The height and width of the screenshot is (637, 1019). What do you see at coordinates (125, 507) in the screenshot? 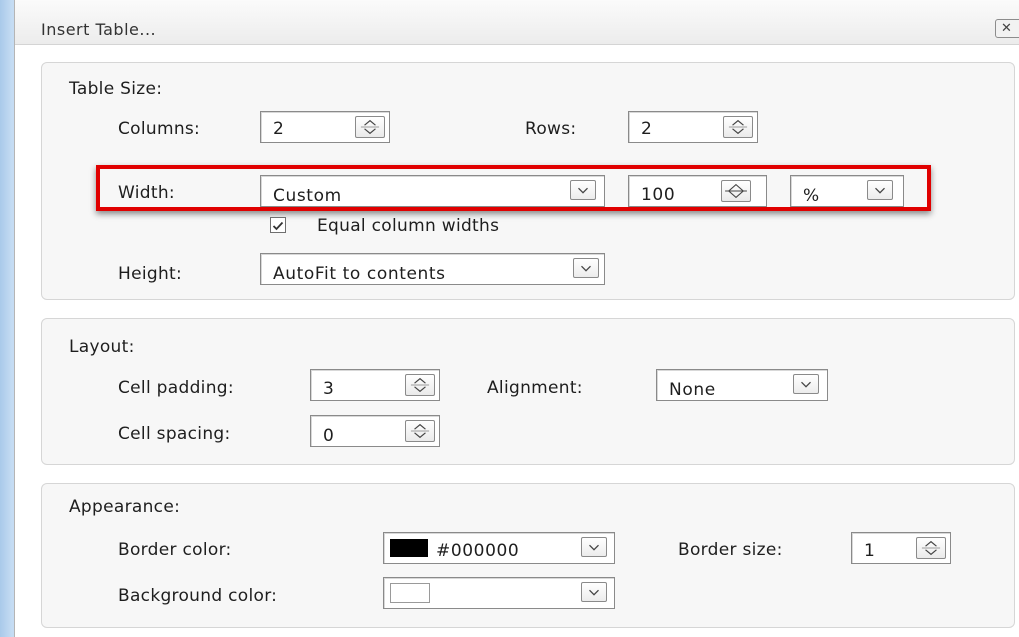
I see `appearance-heading: Appearance:` at bounding box center [125, 507].